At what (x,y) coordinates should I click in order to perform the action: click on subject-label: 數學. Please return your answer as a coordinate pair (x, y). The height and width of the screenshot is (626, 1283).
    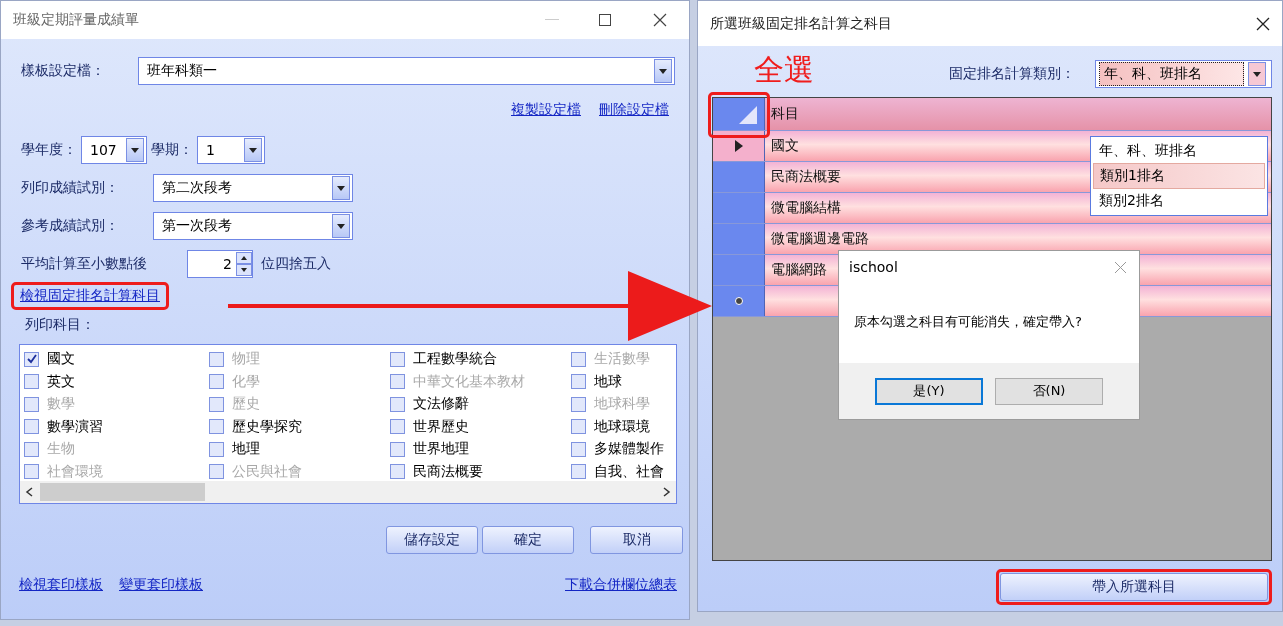
    Looking at the image, I should click on (61, 404).